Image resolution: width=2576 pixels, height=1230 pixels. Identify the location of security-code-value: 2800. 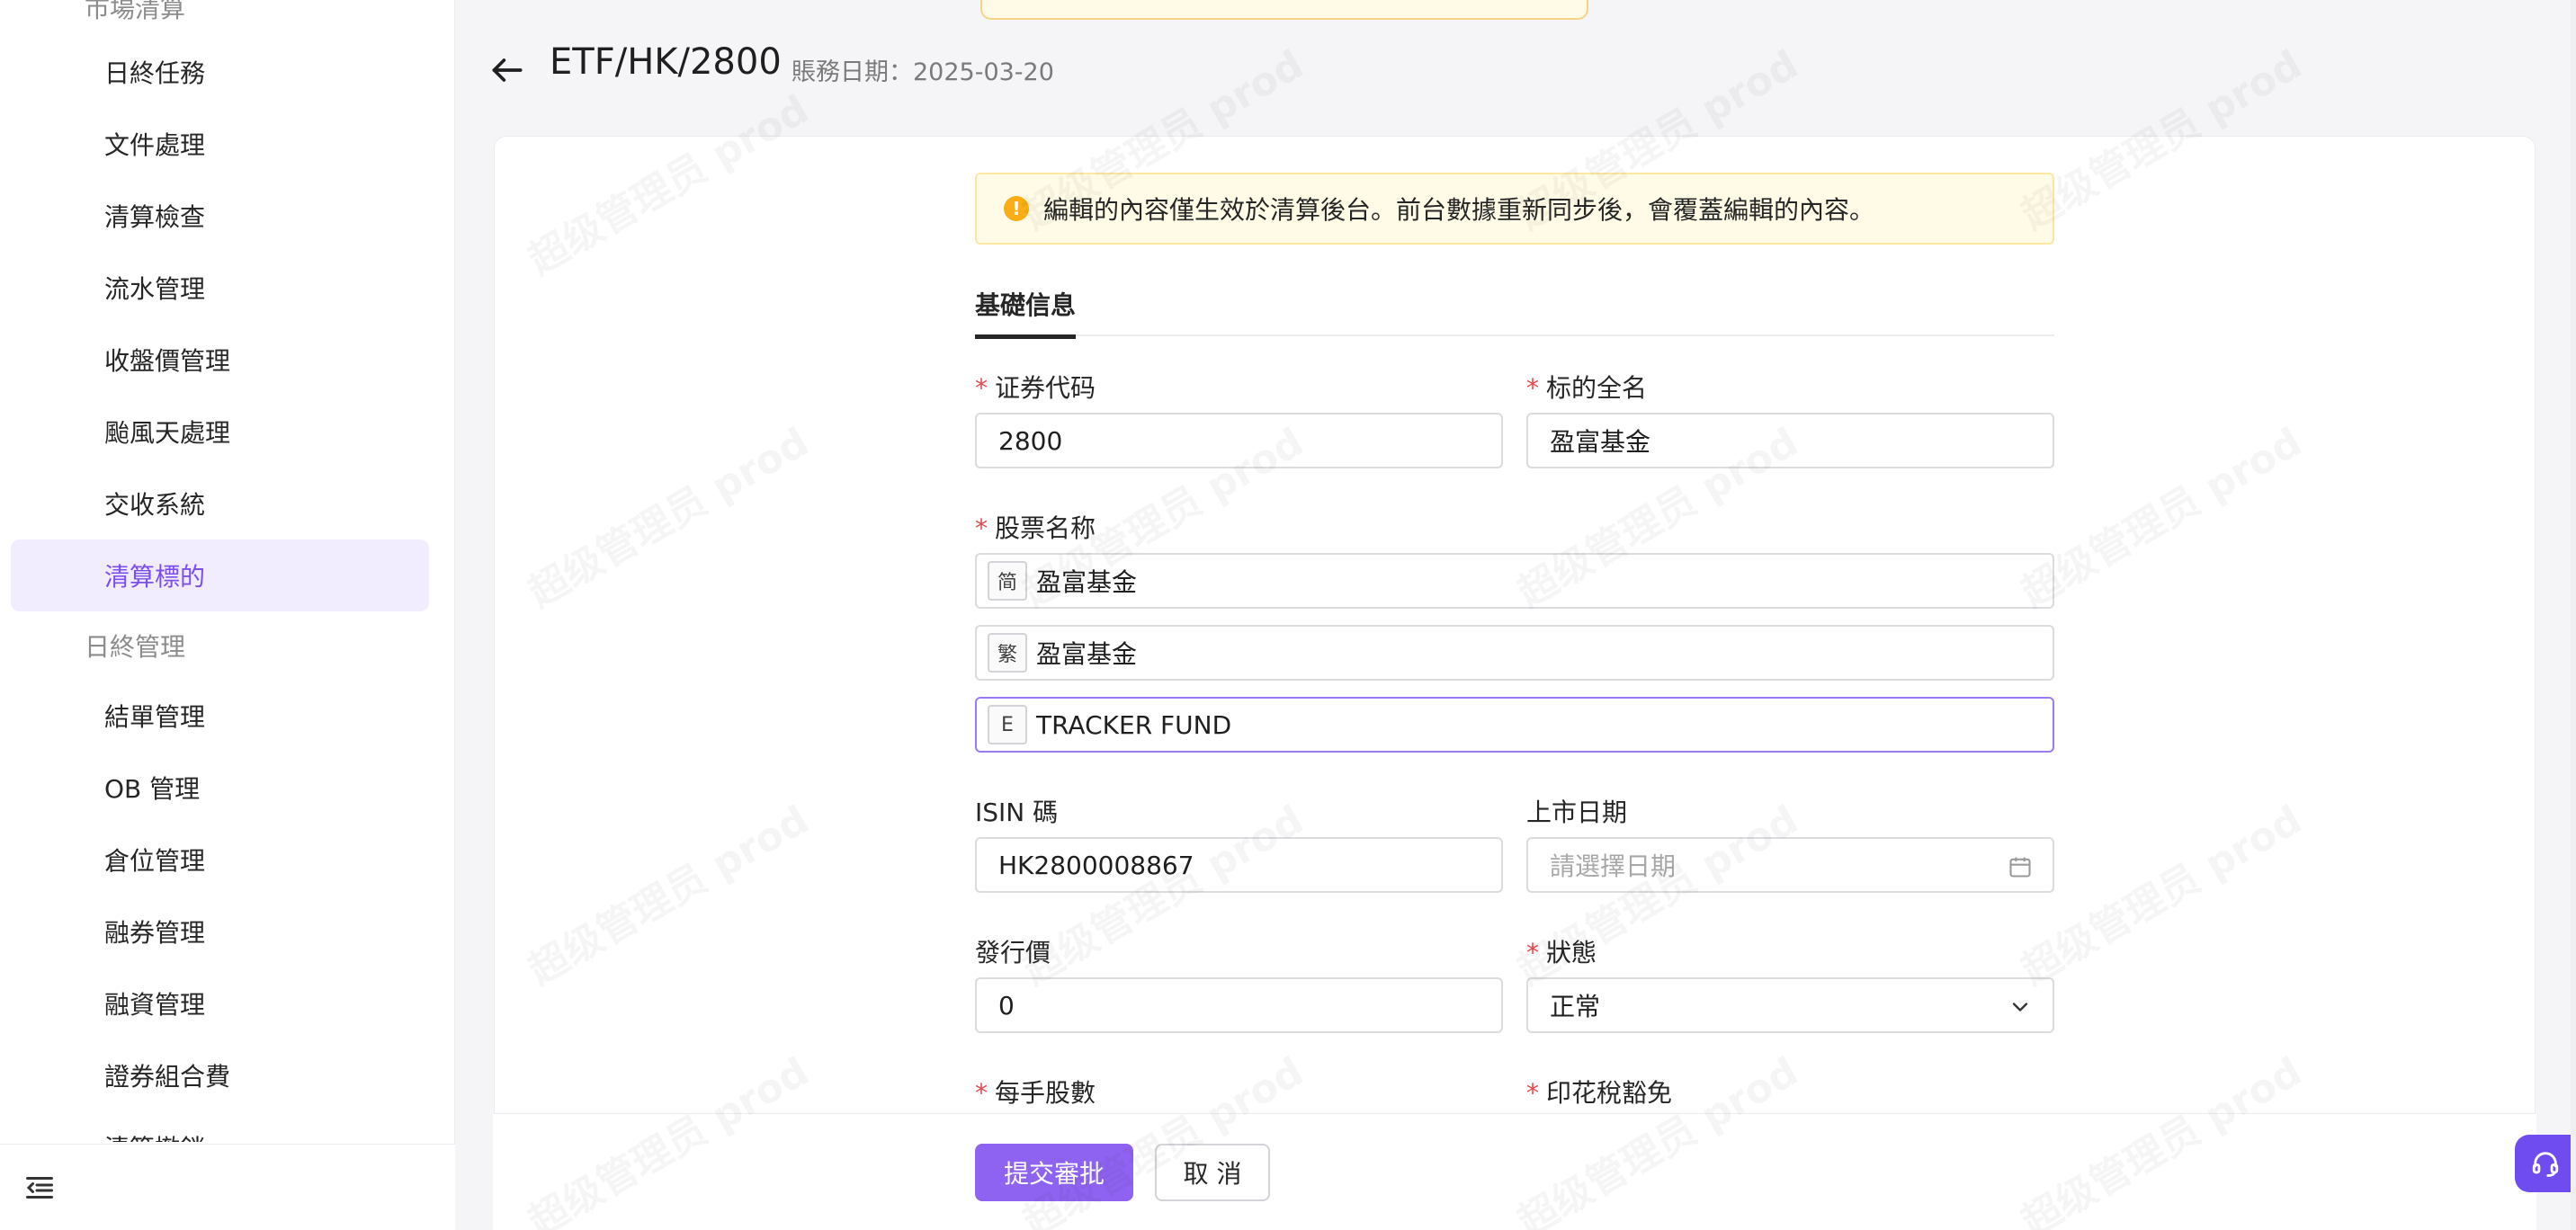
(1030, 441).